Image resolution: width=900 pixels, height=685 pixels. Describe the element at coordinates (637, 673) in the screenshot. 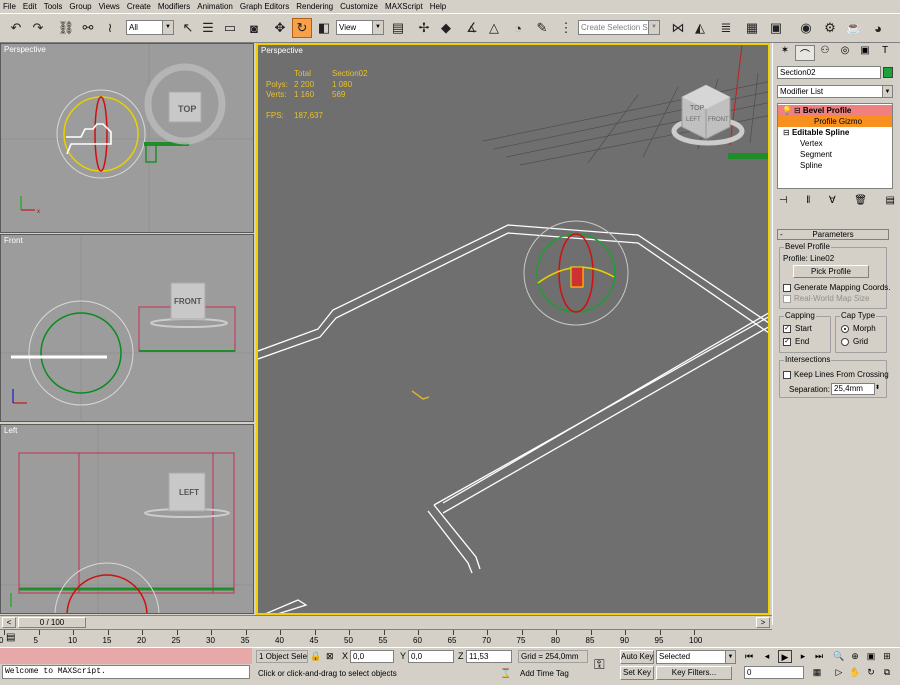

I see `set-key-button: Set Key` at that location.